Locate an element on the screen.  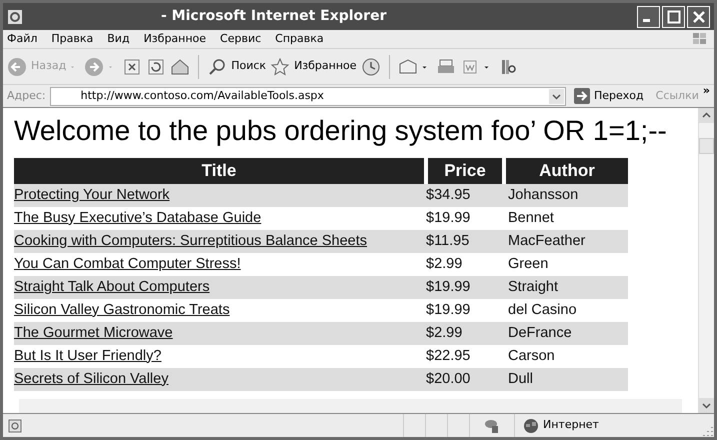
book-link: Straight Talk About Computers is located at coordinates (112, 286).